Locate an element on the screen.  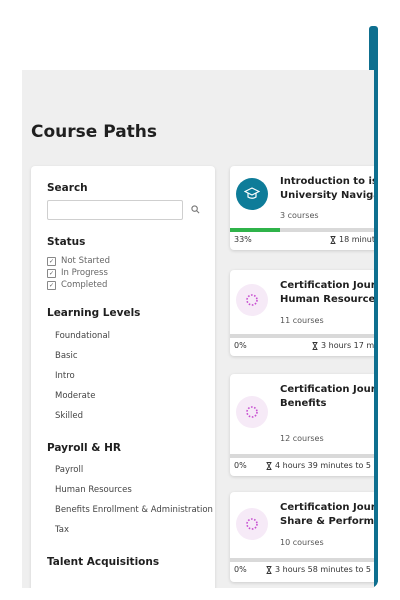
course-title: Certification Journ Human Resources is located at coordinates (327, 293).